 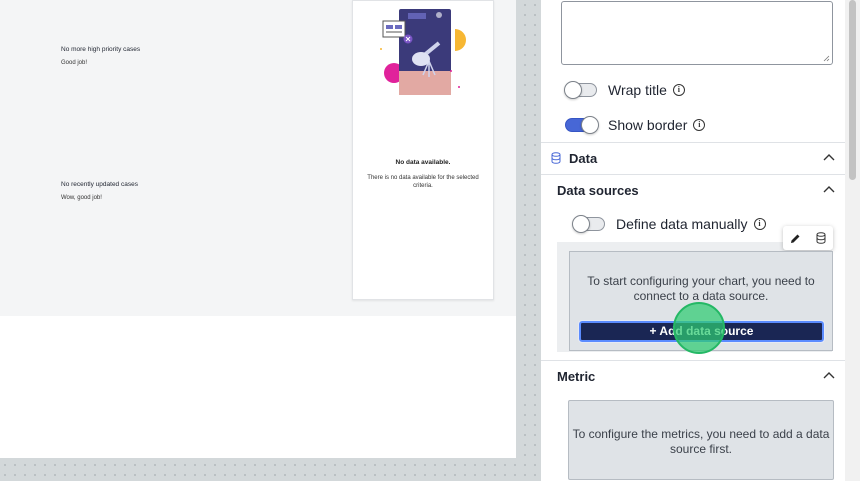 I want to click on data-section-label: Data, so click(x=583, y=158).